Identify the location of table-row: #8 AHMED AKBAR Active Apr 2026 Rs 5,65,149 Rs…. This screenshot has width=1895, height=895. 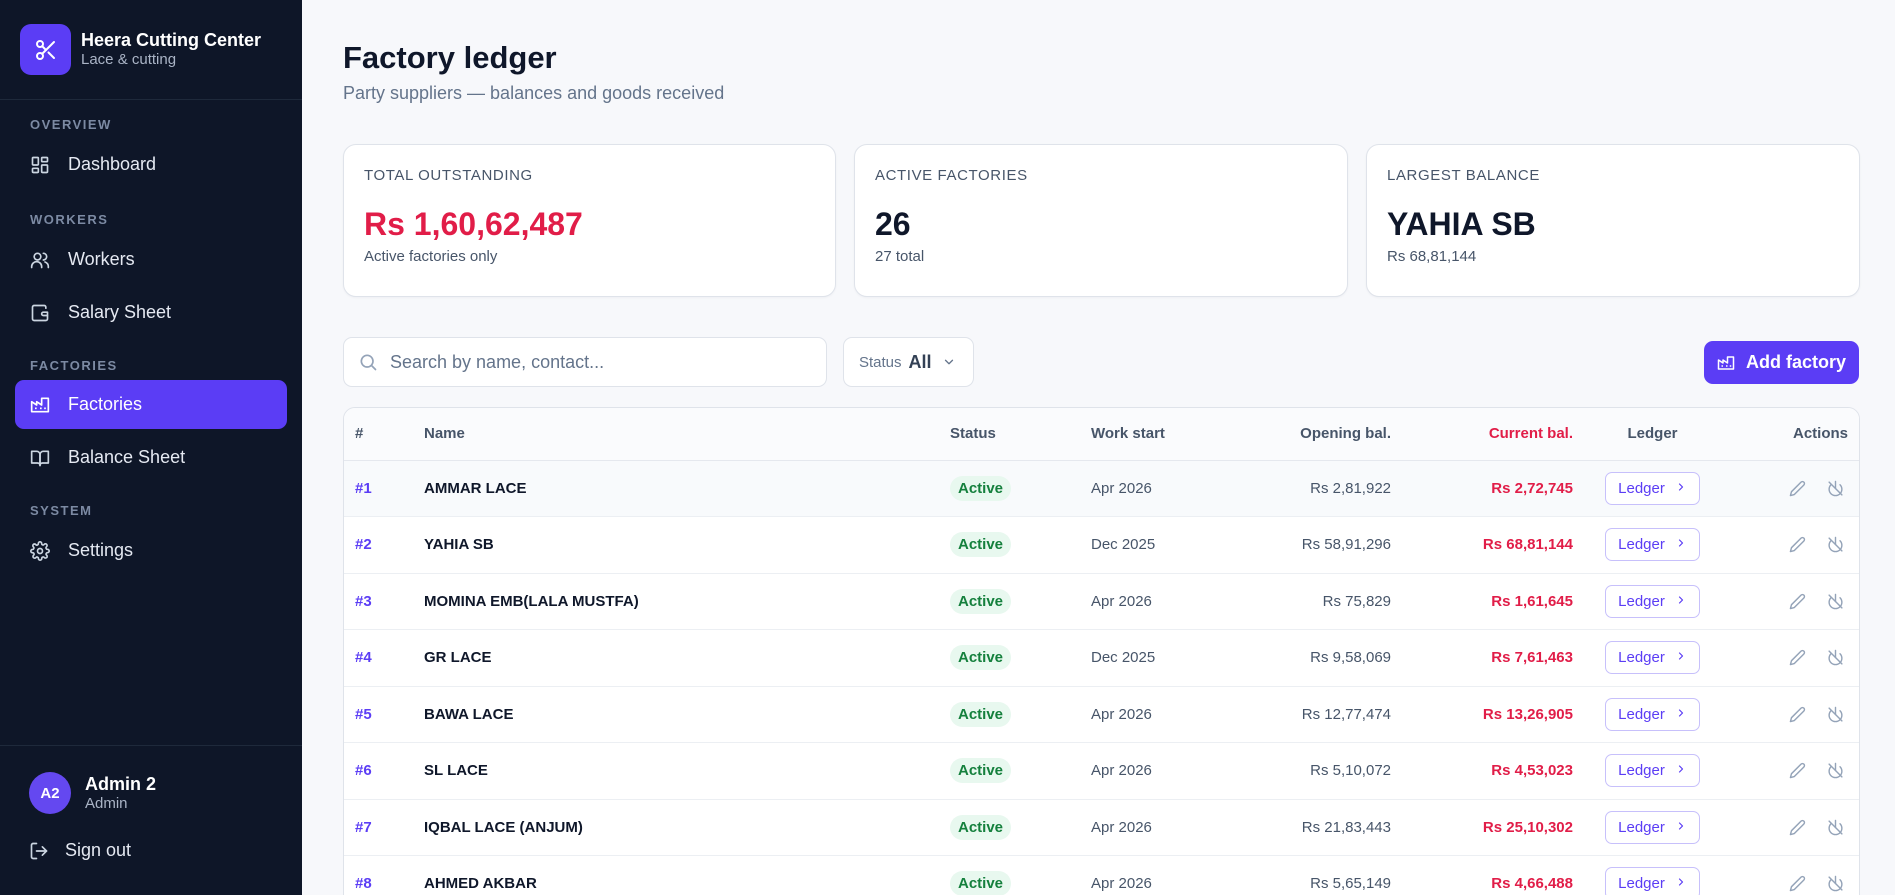
(1101, 875).